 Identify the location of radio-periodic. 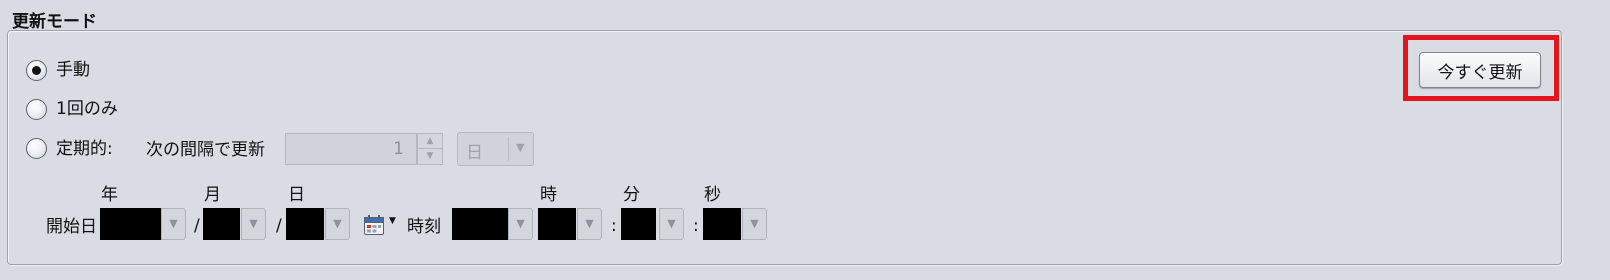
(36, 148).